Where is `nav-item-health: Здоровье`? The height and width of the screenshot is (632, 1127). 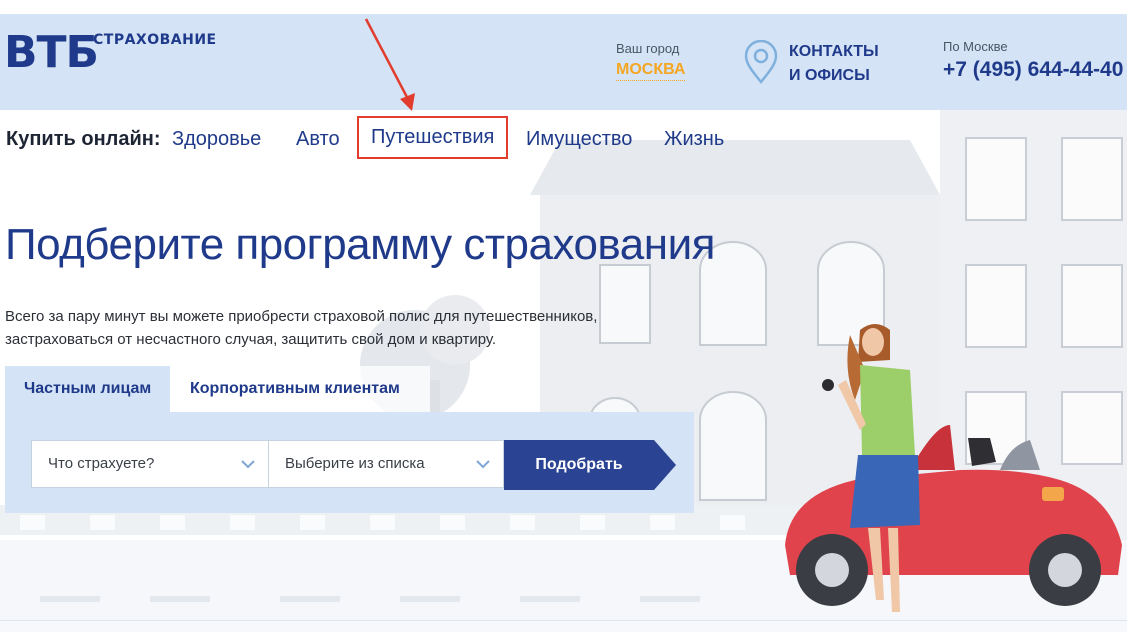
nav-item-health: Здоровье is located at coordinates (216, 139).